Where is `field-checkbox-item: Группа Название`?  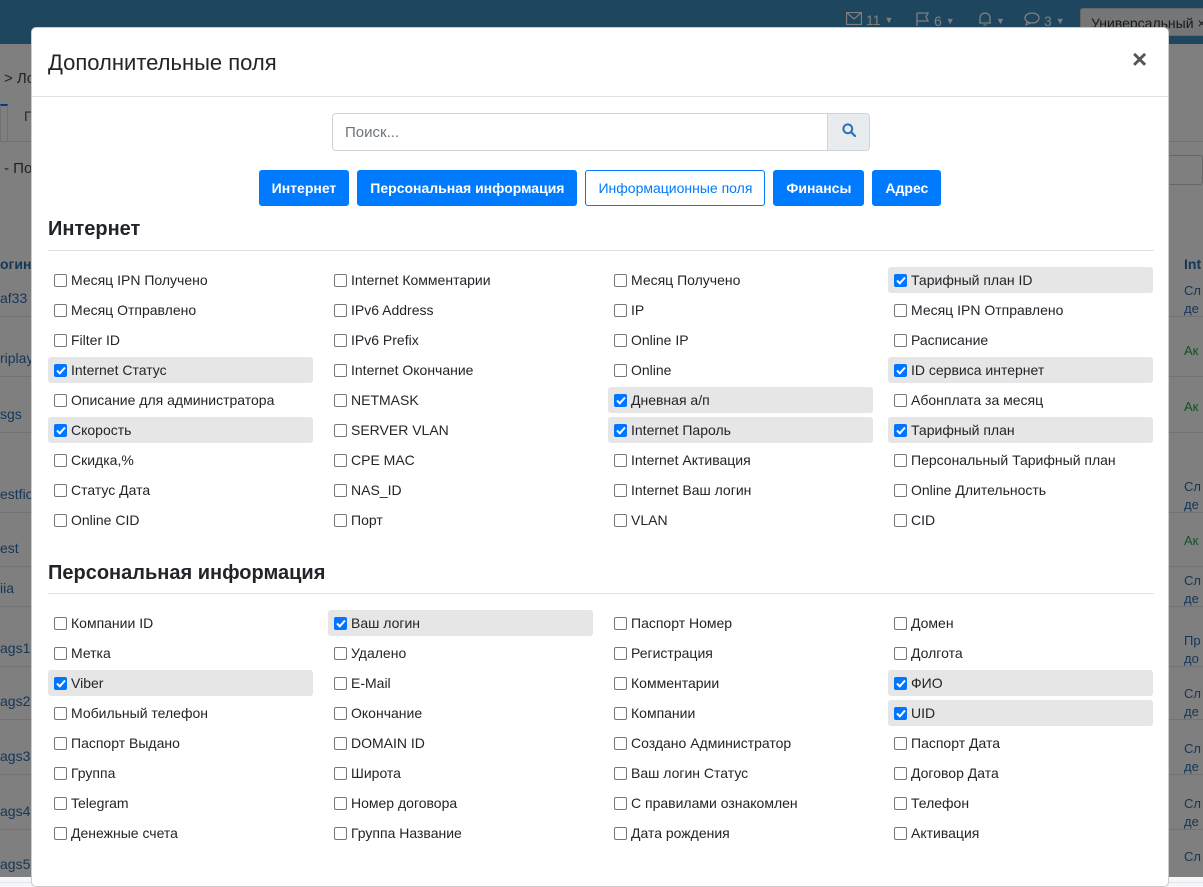 field-checkbox-item: Группа Название is located at coordinates (460, 833).